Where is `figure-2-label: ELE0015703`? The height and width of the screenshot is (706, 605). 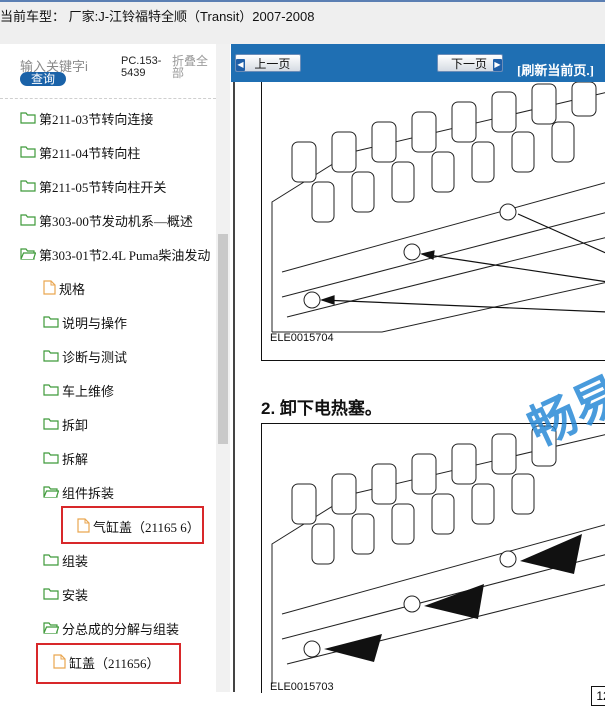
figure-2-label: ELE0015703 is located at coordinates (302, 687).